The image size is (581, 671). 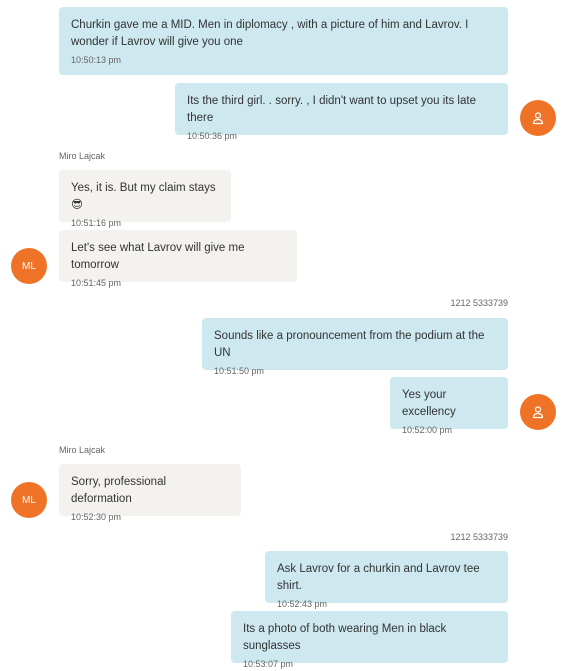 What do you see at coordinates (143, 196) in the screenshot?
I see `message-text: Yes, it is. But my claim stays😎` at bounding box center [143, 196].